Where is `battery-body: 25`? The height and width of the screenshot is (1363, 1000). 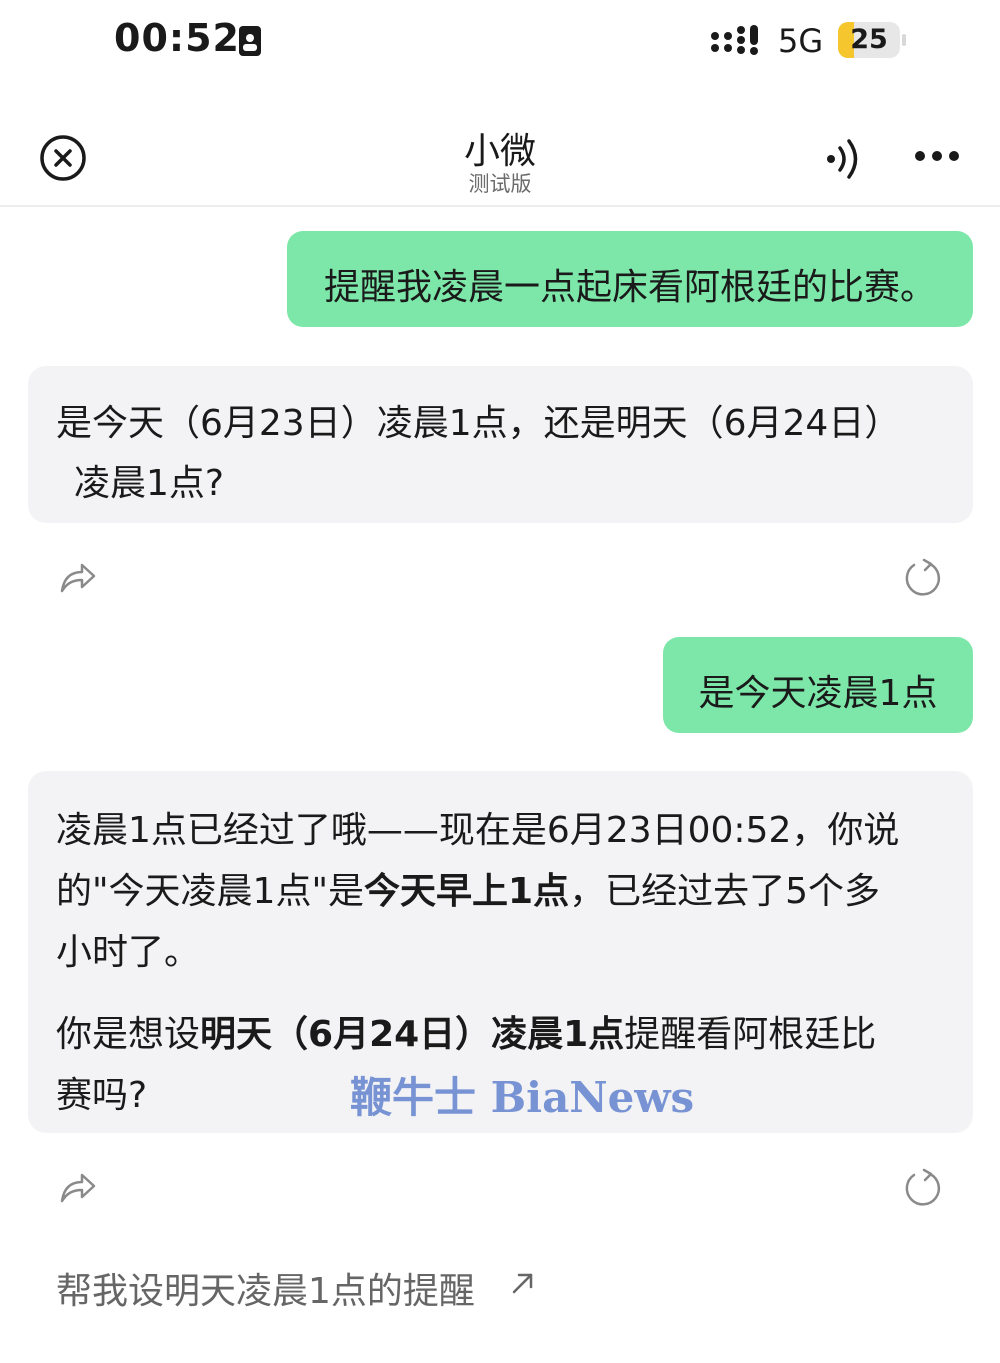
battery-body: 25 is located at coordinates (869, 40).